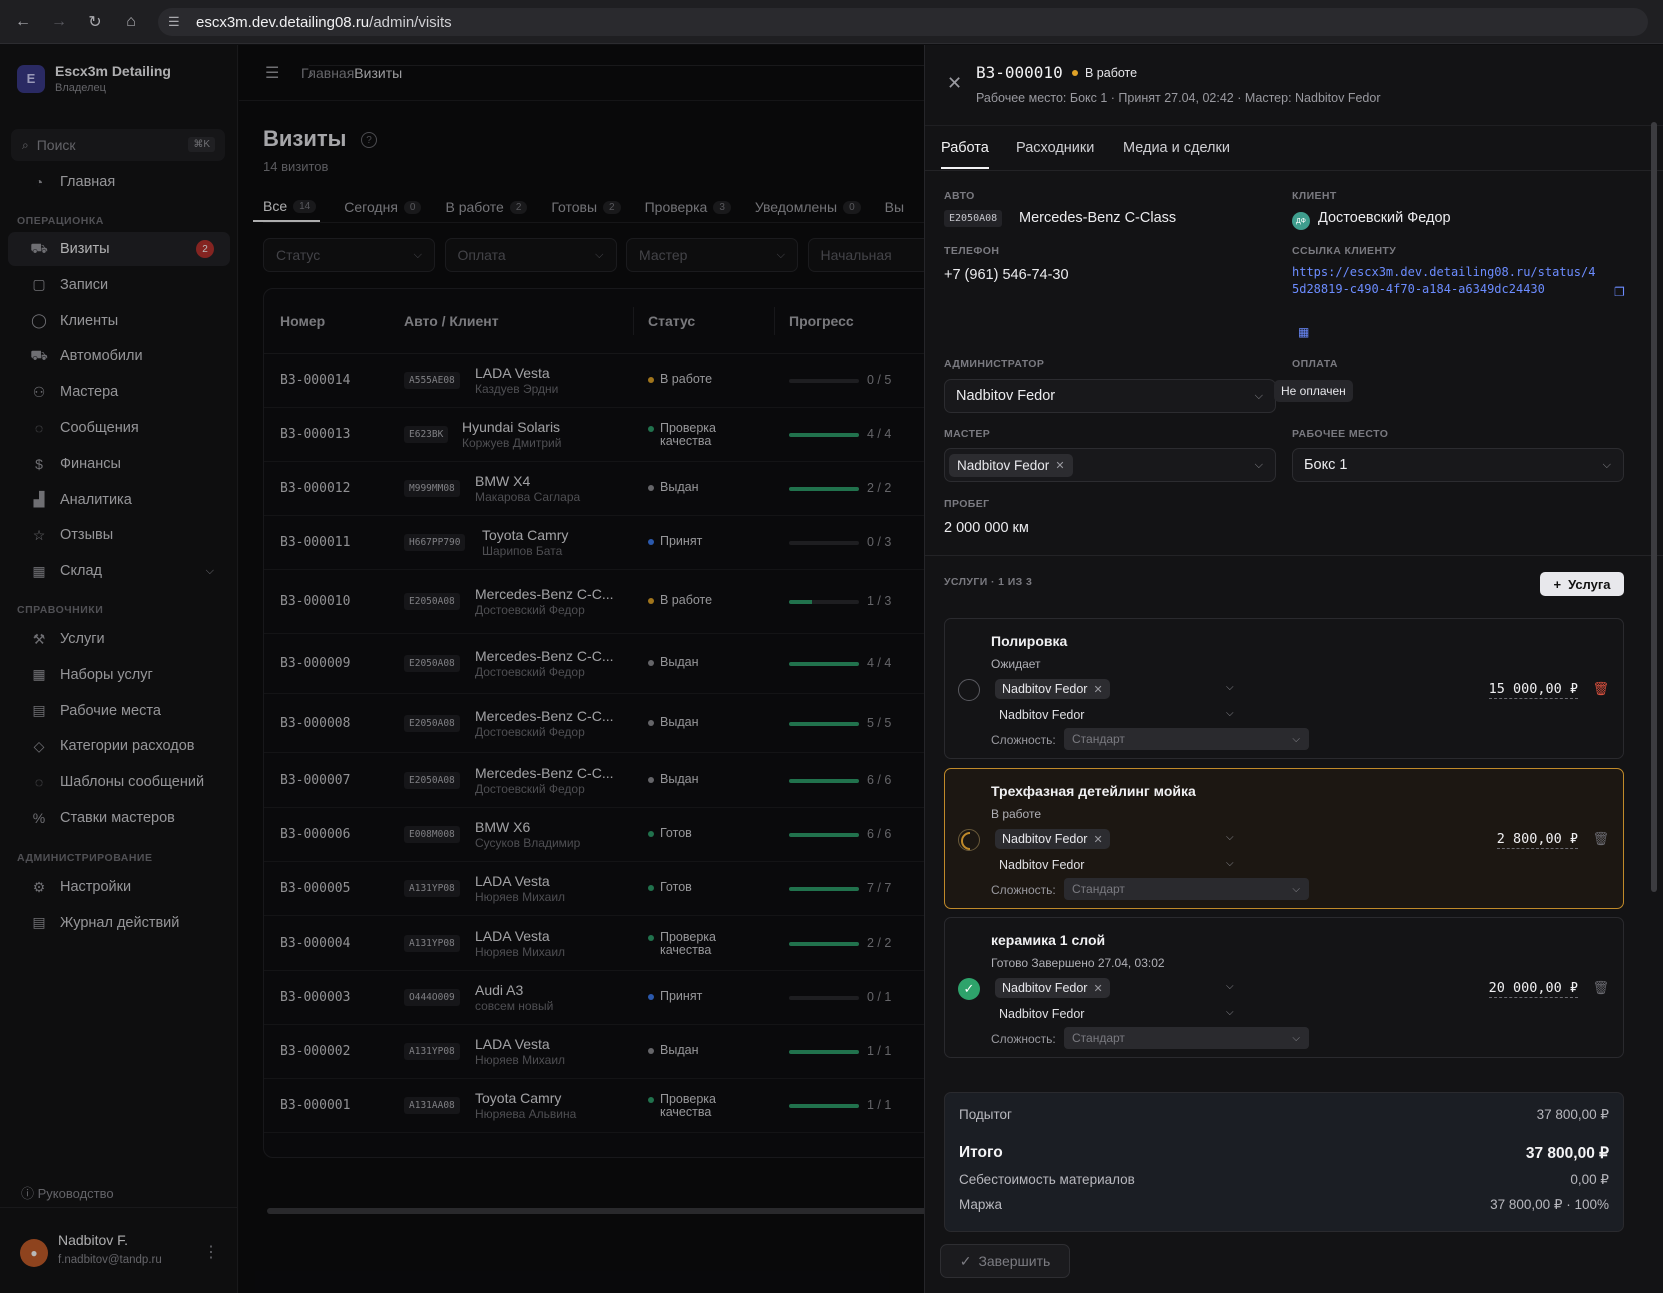  Describe the element at coordinates (959, 196) in the screenshot. I see `auto-label: АВТО` at that location.